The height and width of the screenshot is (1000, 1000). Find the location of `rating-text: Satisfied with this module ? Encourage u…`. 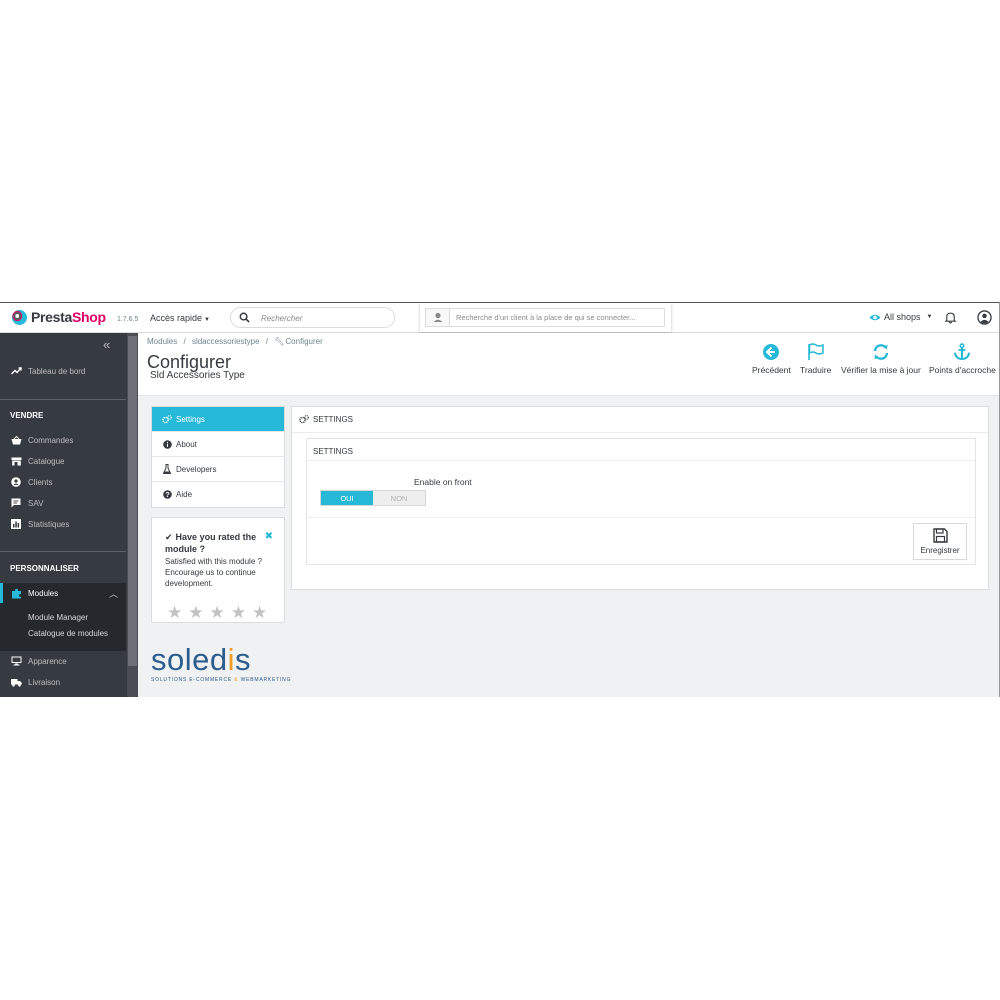

rating-text: Satisfied with this module ? Encourage u… is located at coordinates (213, 572).